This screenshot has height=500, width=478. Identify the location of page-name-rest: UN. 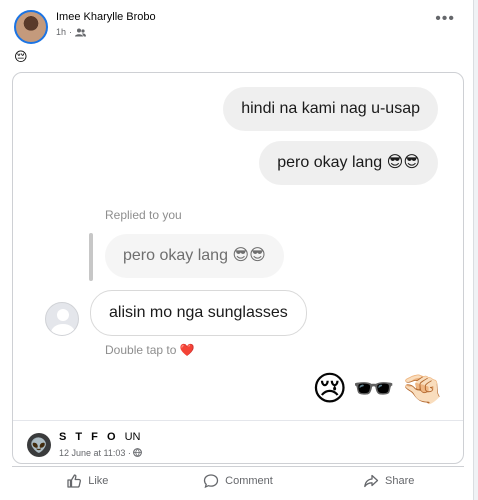
(132, 437).